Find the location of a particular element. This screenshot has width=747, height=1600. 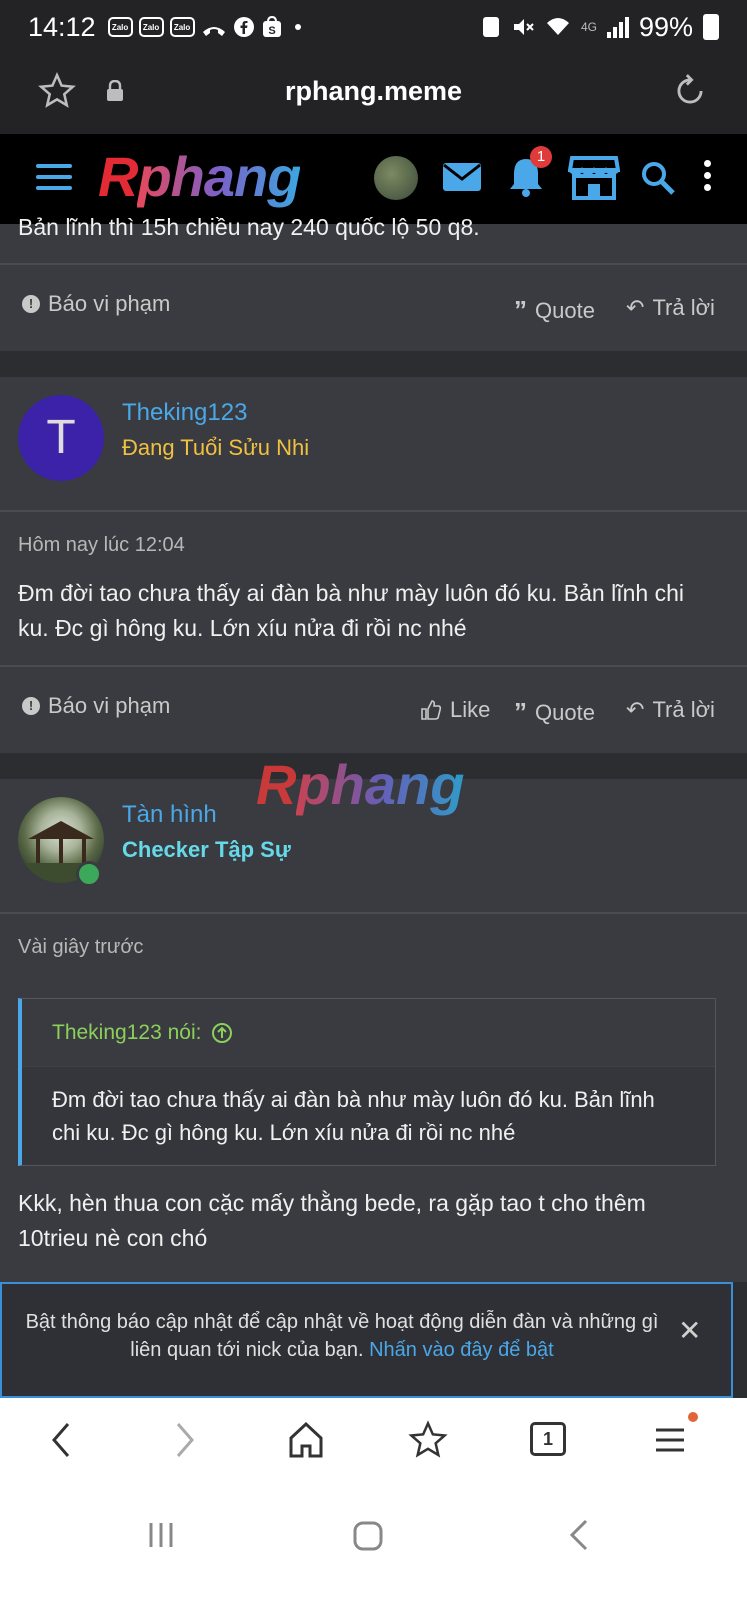

address-bar: rphang.meme is located at coordinates (373, 94).